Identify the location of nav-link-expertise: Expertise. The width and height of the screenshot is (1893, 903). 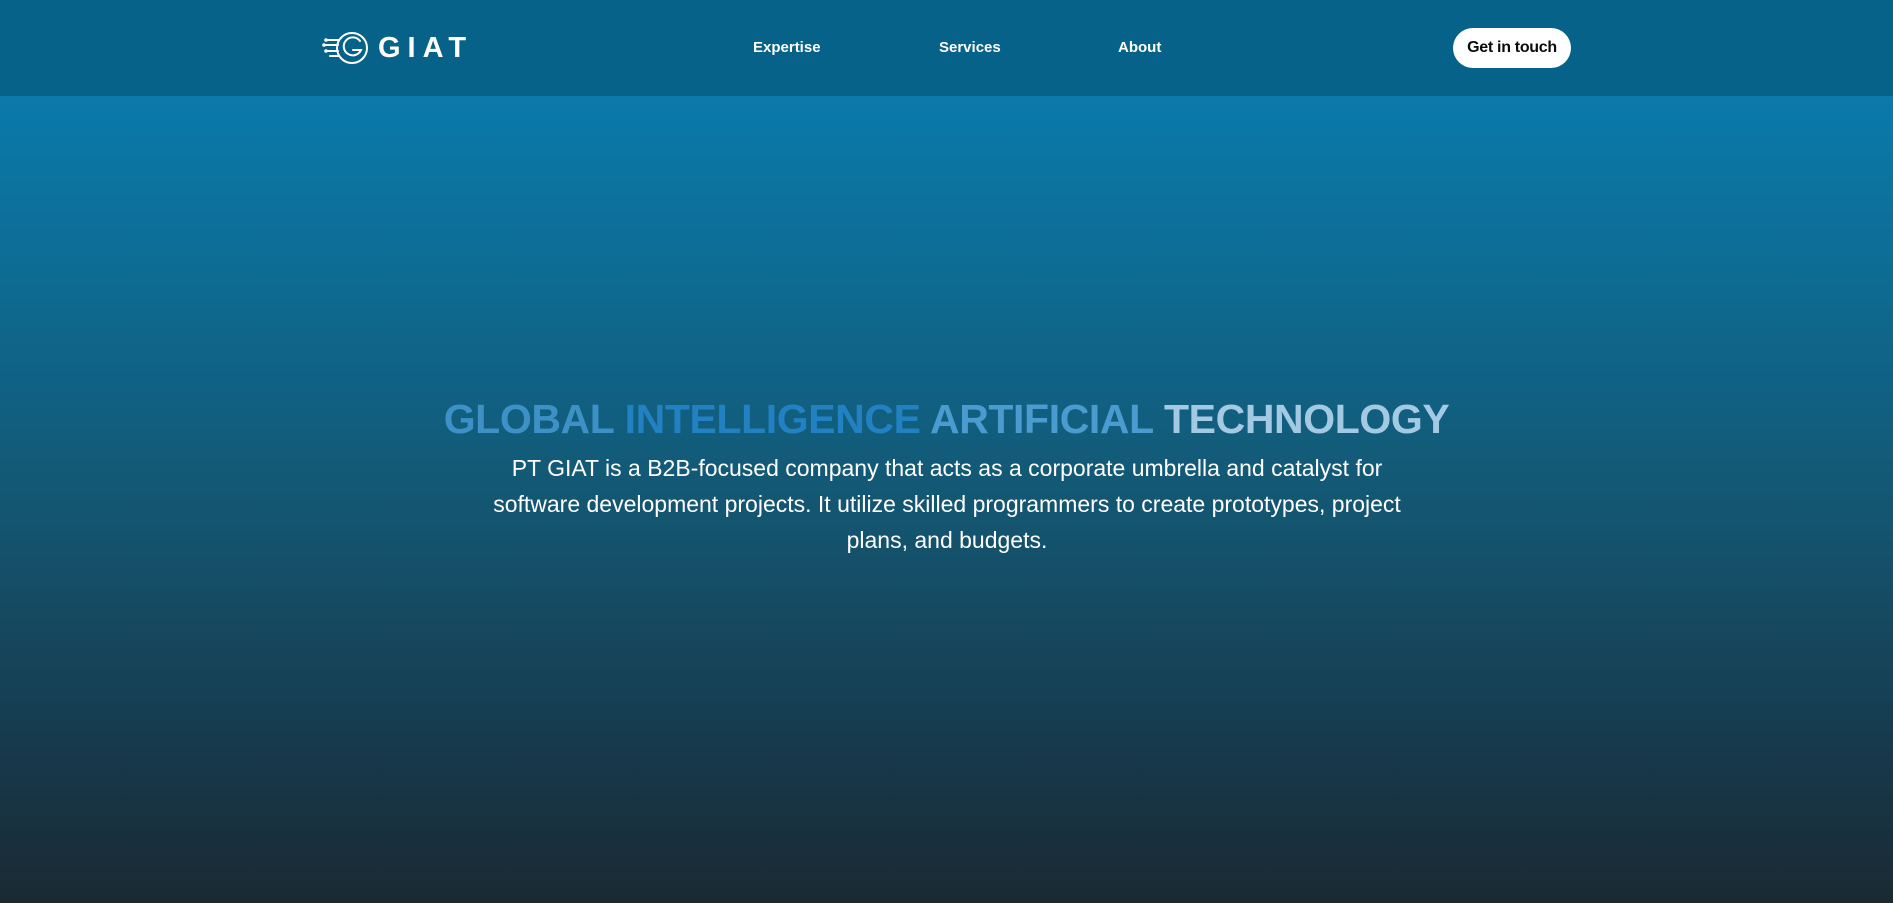
(787, 48).